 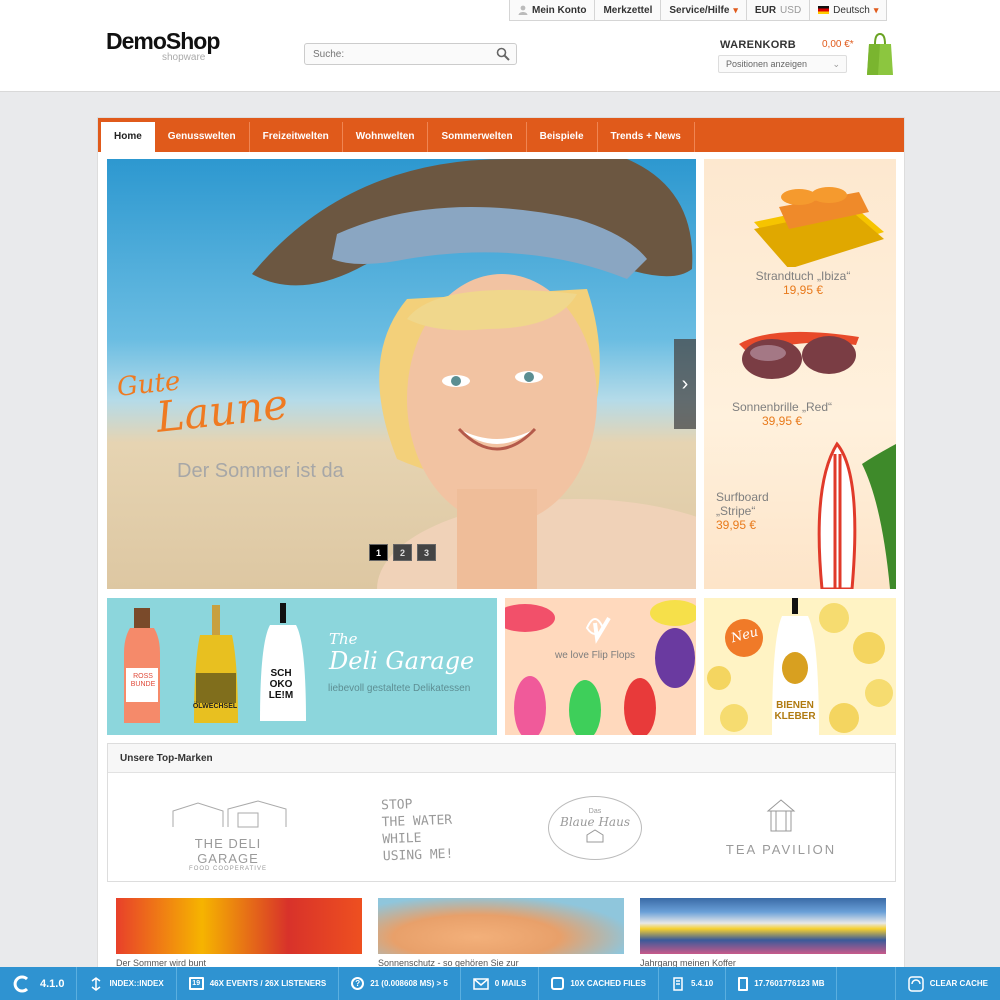 What do you see at coordinates (21, 983) in the screenshot?
I see `shopware-logo-icon` at bounding box center [21, 983].